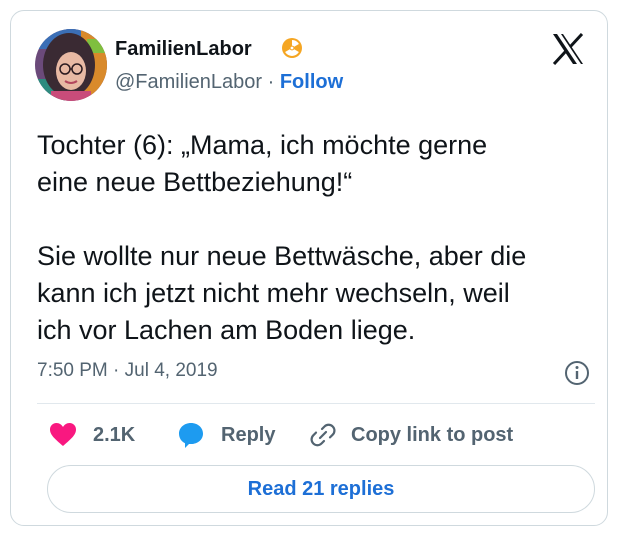 Image resolution: width=620 pixels, height=538 pixels. I want to click on follow-button: Follow, so click(311, 82).